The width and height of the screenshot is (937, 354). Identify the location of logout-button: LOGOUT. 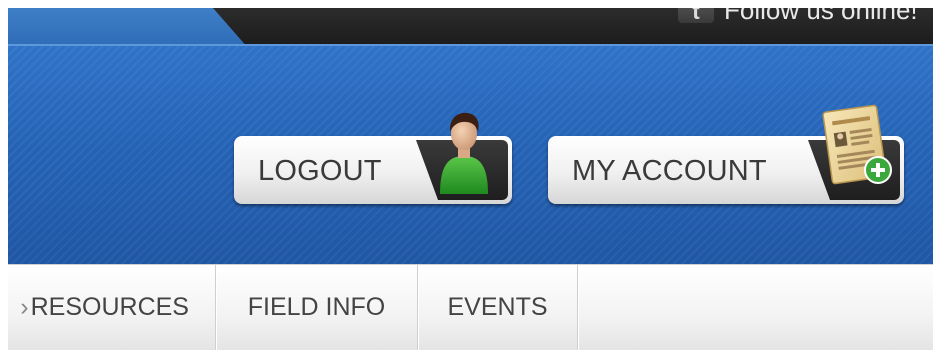
(373, 158).